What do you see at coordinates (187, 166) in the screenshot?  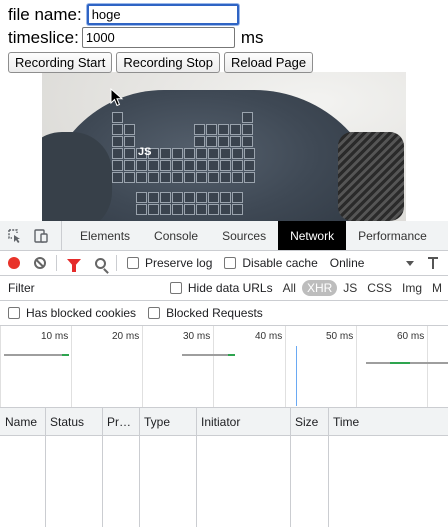 I see `shirt-print: JS` at bounding box center [187, 166].